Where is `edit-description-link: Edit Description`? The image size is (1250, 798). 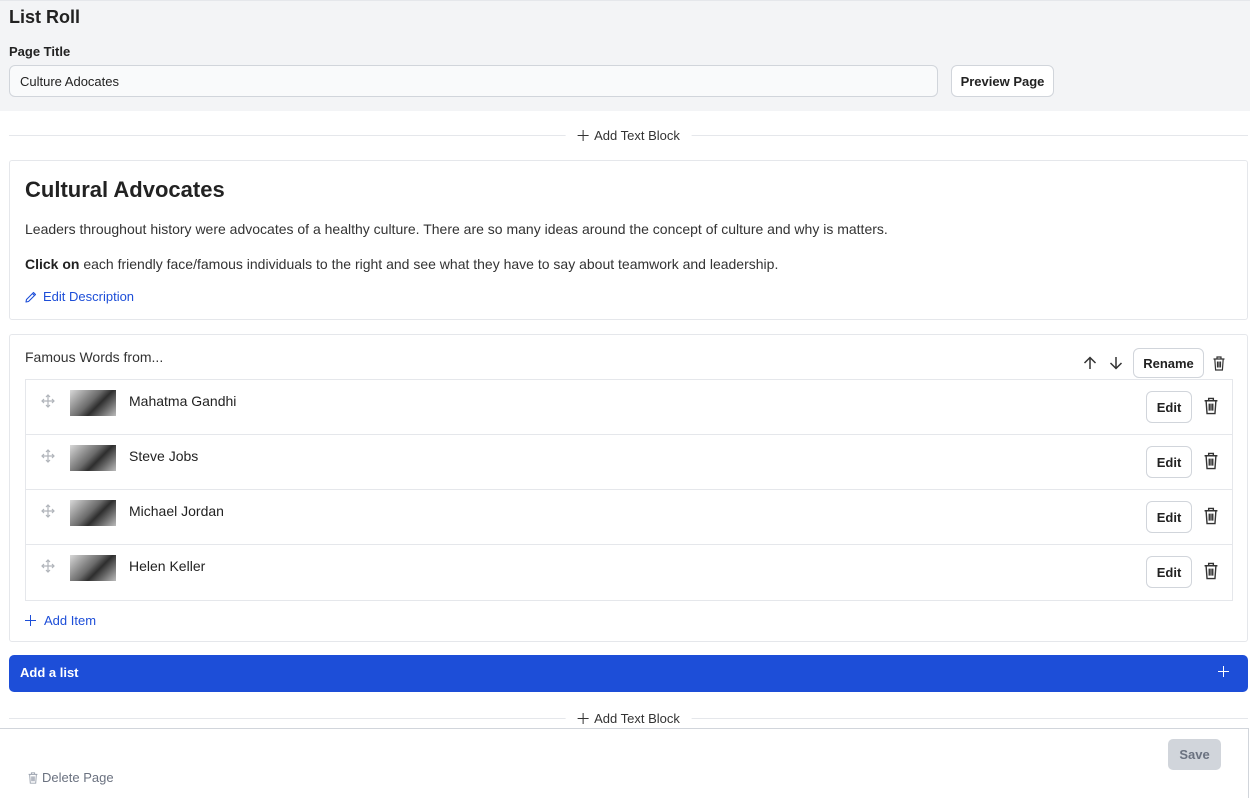 edit-description-link: Edit Description is located at coordinates (79, 296).